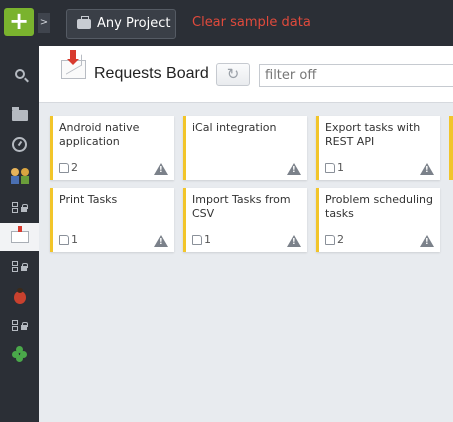 Image resolution: width=453 pixels, height=422 pixels. I want to click on mail-icon, so click(19, 234).